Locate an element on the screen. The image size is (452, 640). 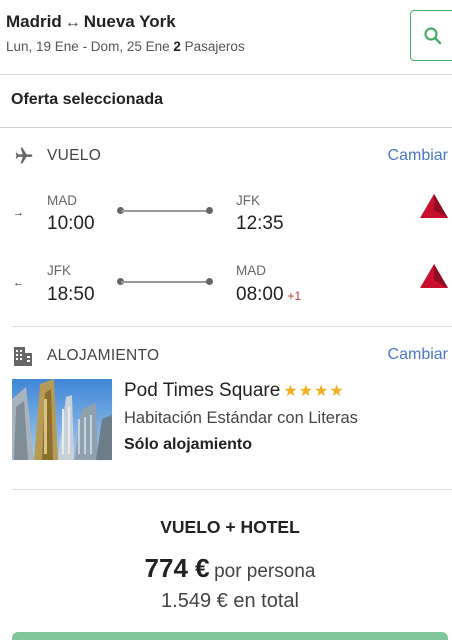
search-icon is located at coordinates (433, 35).